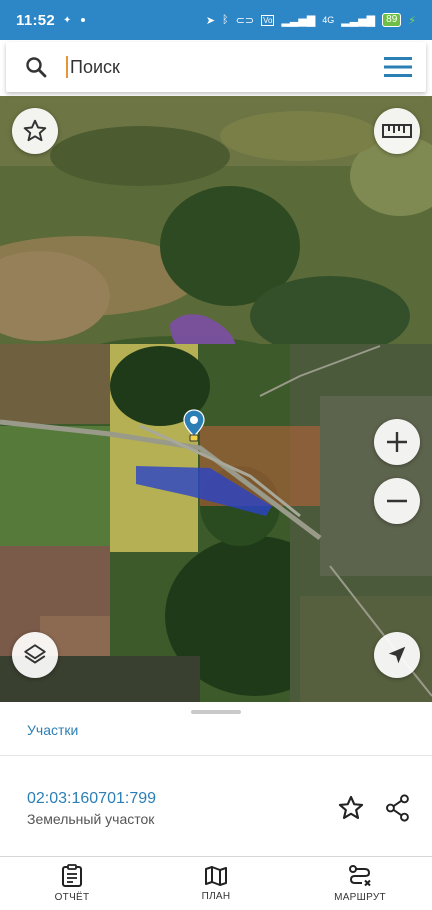 The image size is (432, 910). What do you see at coordinates (72, 897) in the screenshot?
I see `nav-report-label: ОТЧЁТ` at bounding box center [72, 897].